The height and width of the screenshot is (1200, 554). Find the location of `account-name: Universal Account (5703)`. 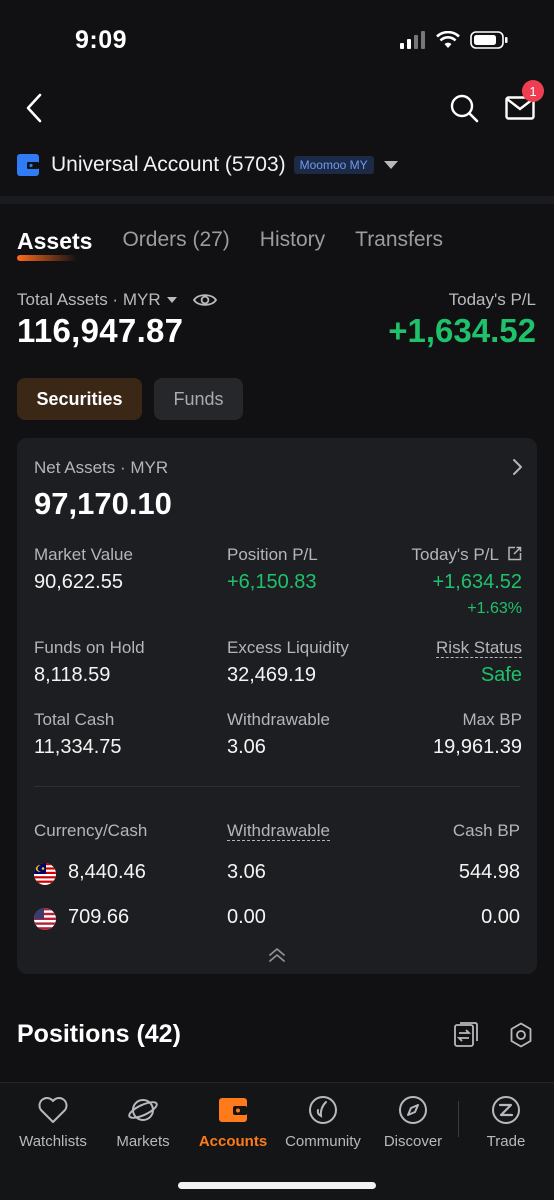

account-name: Universal Account (5703) is located at coordinates (168, 164).